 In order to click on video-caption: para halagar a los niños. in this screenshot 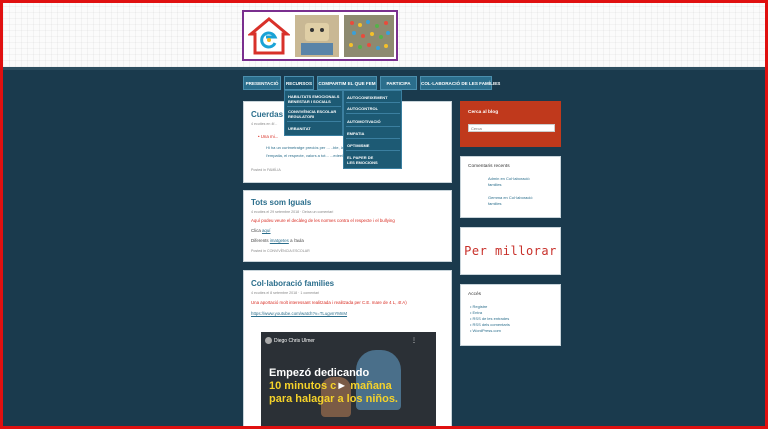, I will do `click(333, 399)`.